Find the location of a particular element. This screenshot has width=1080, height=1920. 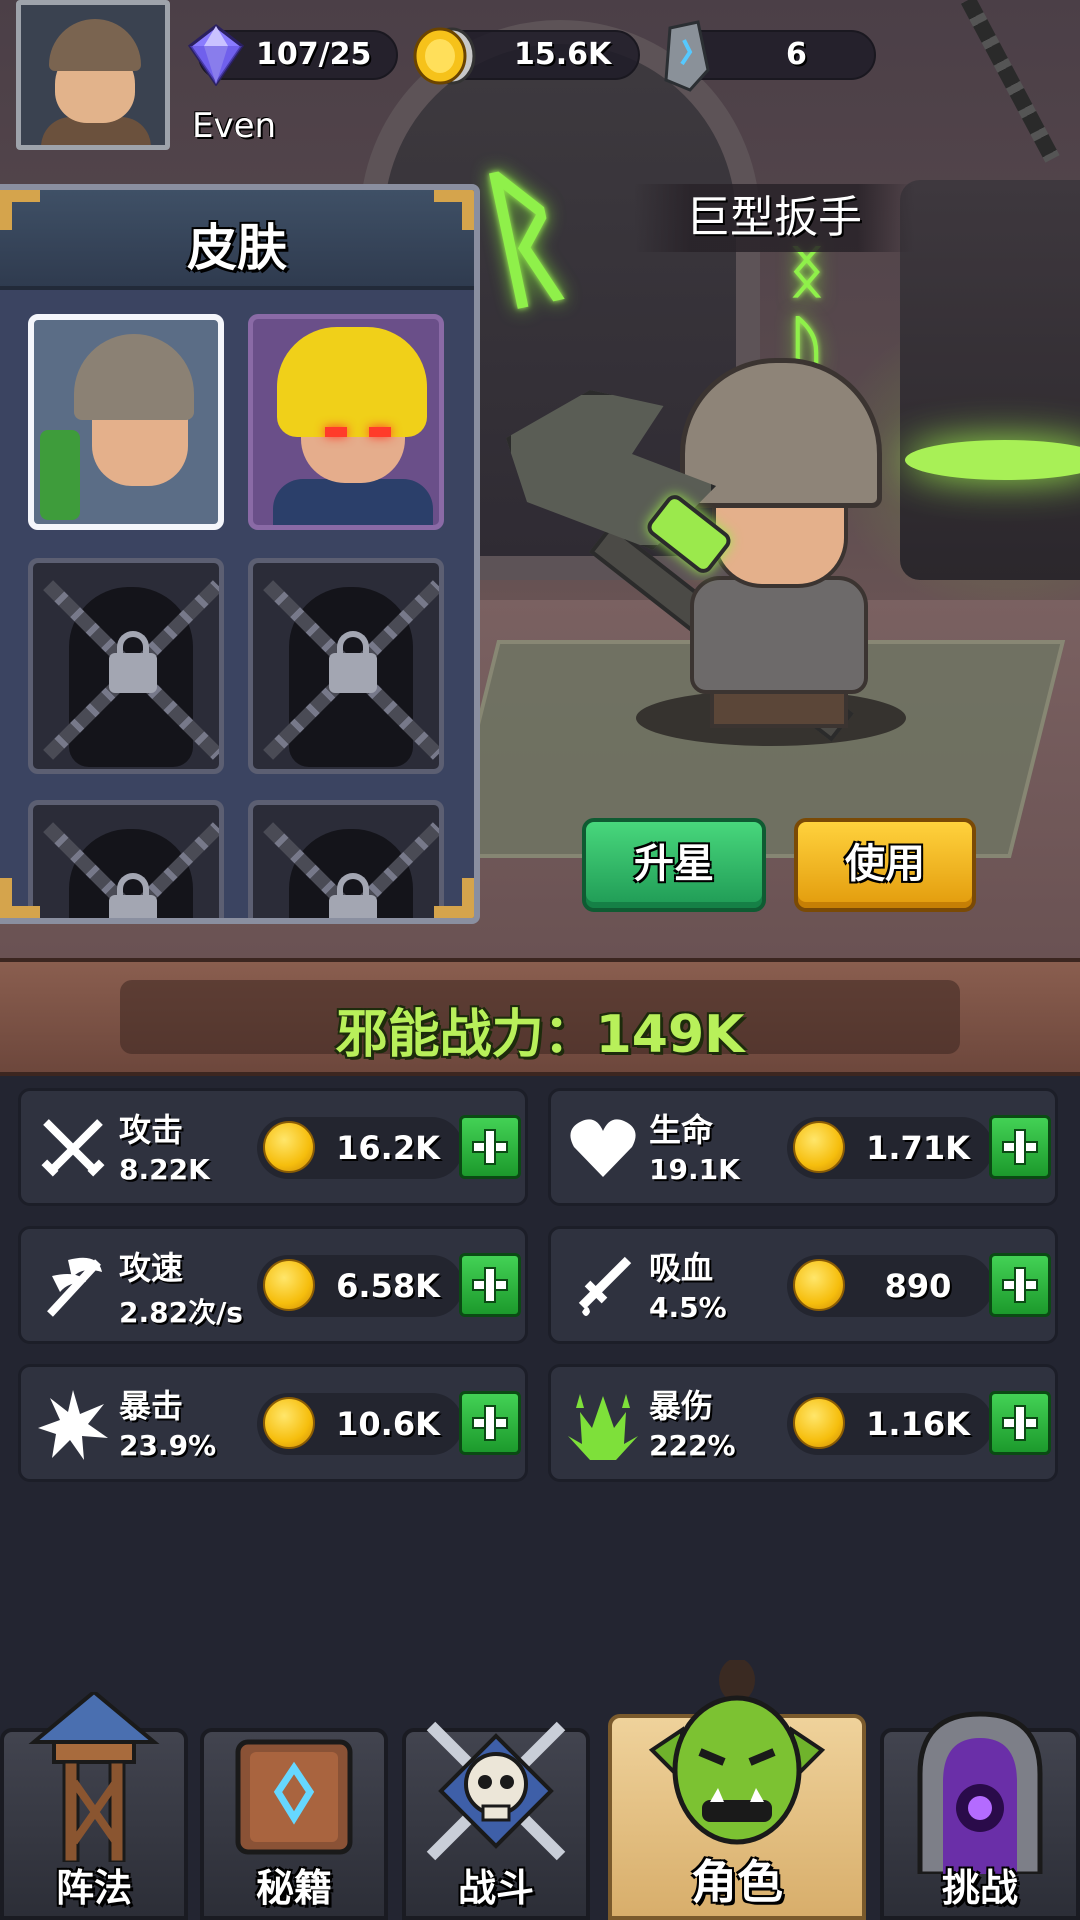

power-banner: 邪能战力：149K is located at coordinates (540, 1017).